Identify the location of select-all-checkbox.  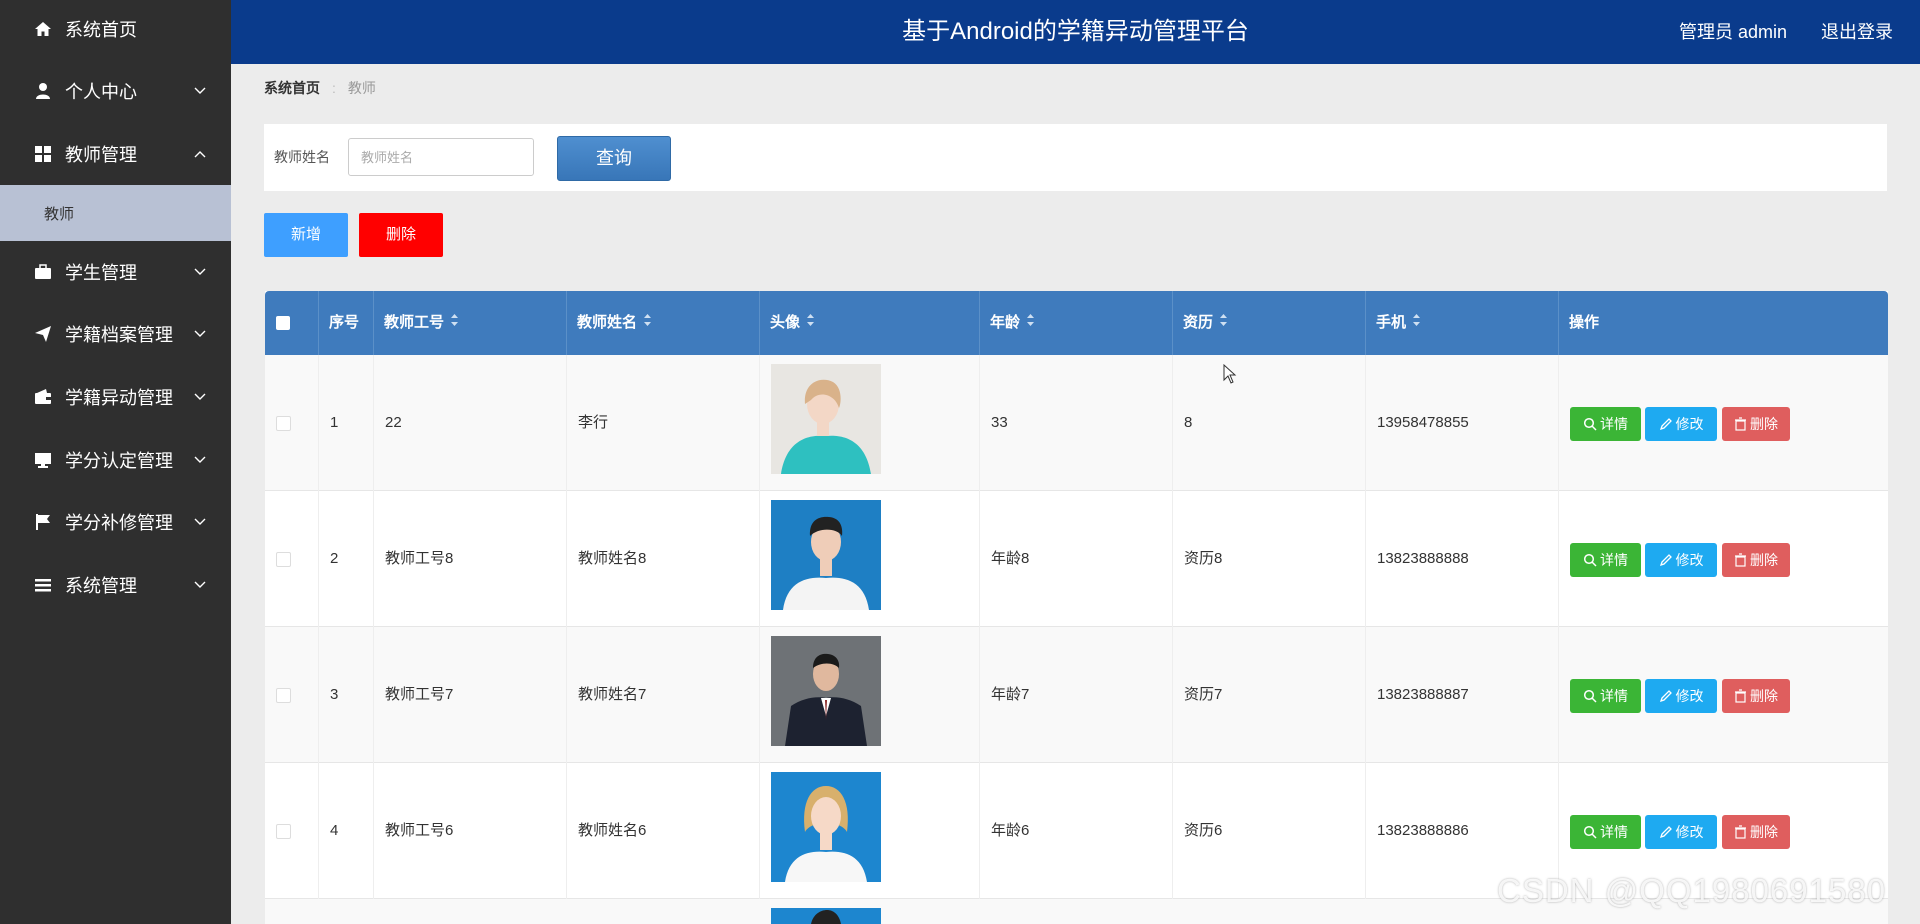
(283, 323).